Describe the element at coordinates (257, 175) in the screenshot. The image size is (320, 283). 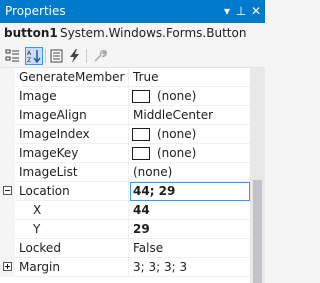
I see `vertical-scrollbar` at that location.